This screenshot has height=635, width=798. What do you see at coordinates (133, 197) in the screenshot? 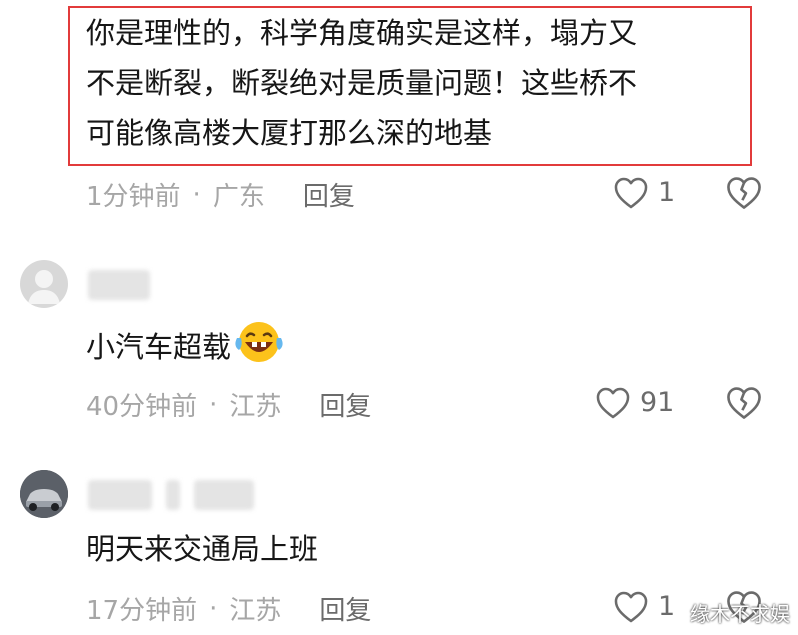
I see `comment-time: 1分钟前` at bounding box center [133, 197].